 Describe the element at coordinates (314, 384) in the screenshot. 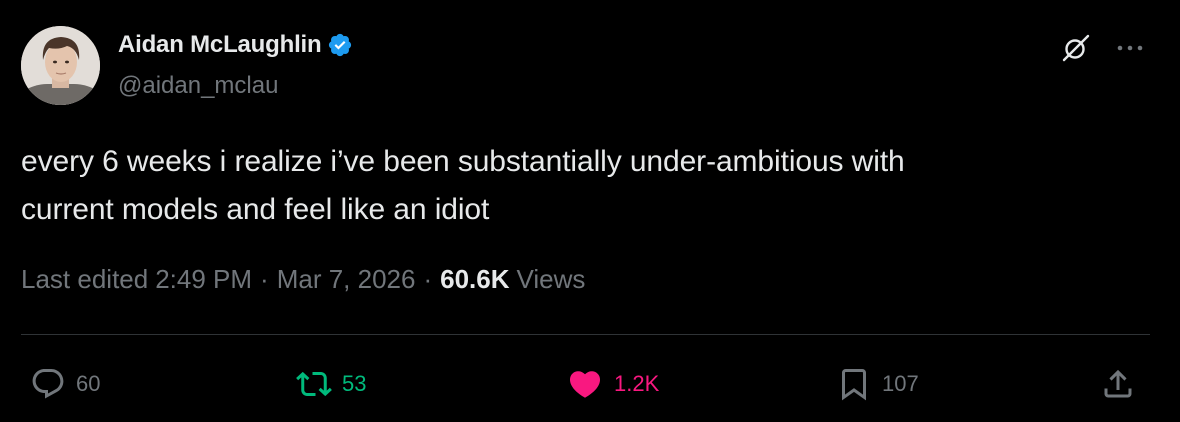

I see `repost-icon` at that location.